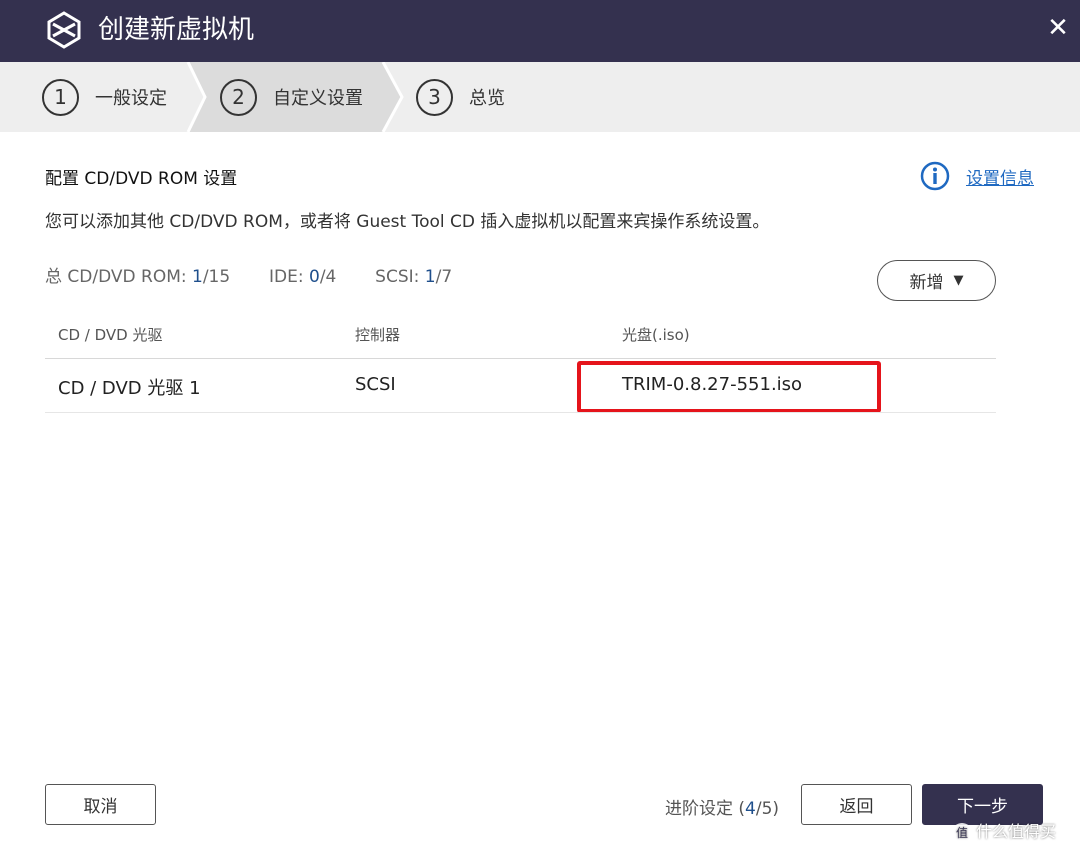 The image size is (1080, 851). What do you see at coordinates (705, 809) in the screenshot?
I see `progress-label: 进阶设定 (` at bounding box center [705, 809].